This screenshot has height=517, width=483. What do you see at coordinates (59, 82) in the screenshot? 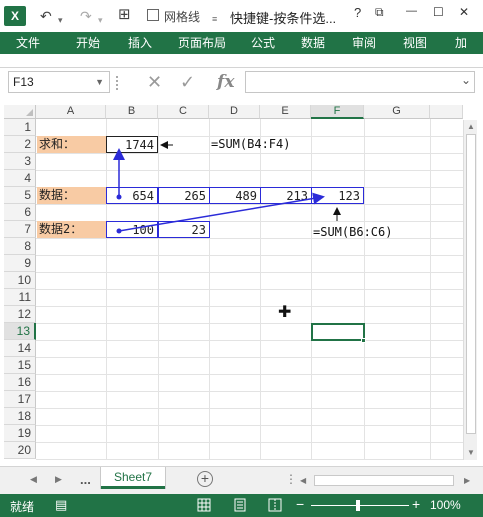
I see `name-box: F13 ▼` at bounding box center [59, 82].